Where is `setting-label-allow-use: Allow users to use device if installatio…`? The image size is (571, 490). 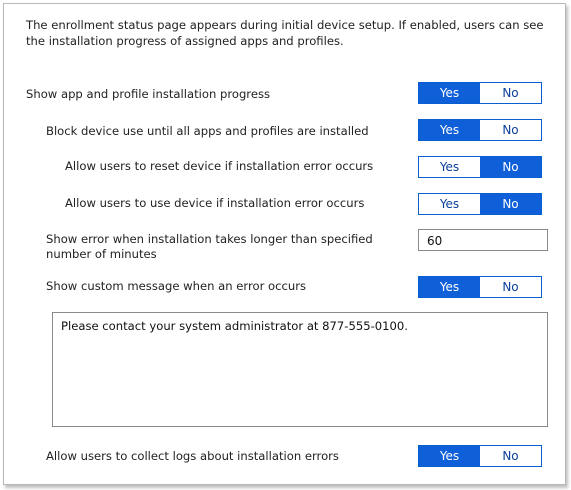
setting-label-allow-use: Allow users to use device if installatio… is located at coordinates (215, 203).